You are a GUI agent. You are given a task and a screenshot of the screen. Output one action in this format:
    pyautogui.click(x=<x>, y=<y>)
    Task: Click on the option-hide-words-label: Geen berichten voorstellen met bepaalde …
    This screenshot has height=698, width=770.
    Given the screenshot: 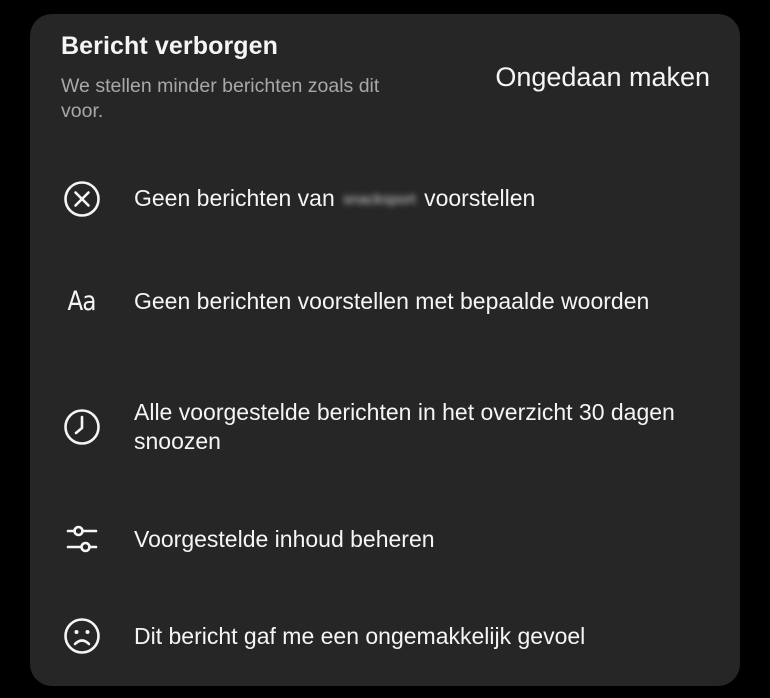 What is the action you would take?
    pyautogui.click(x=392, y=300)
    